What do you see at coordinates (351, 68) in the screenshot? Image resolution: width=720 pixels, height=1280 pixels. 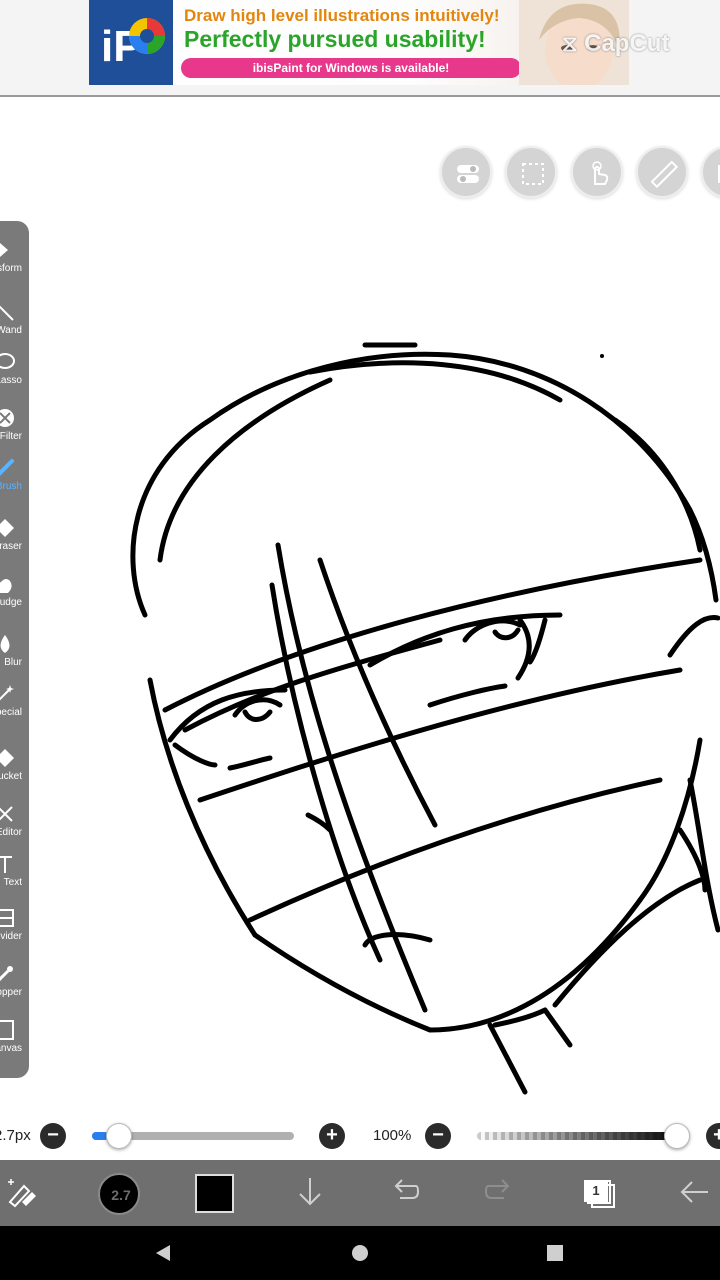 I see `ad-subline: ibisPaint for Windows is available!` at bounding box center [351, 68].